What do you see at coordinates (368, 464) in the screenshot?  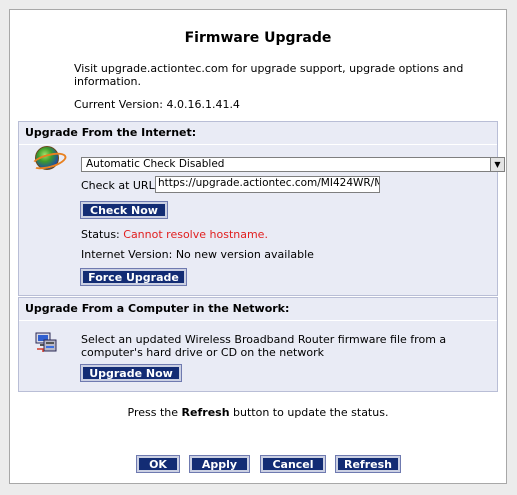 I see `refresh-button: Refresh` at bounding box center [368, 464].